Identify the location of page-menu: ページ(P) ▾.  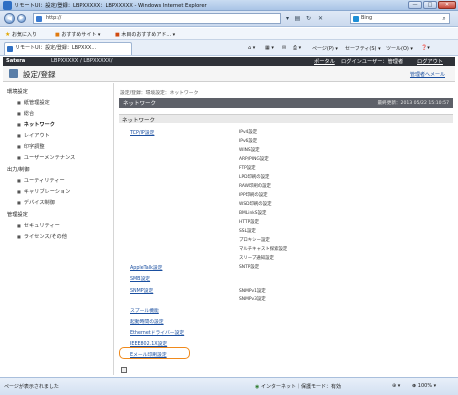
(325, 48).